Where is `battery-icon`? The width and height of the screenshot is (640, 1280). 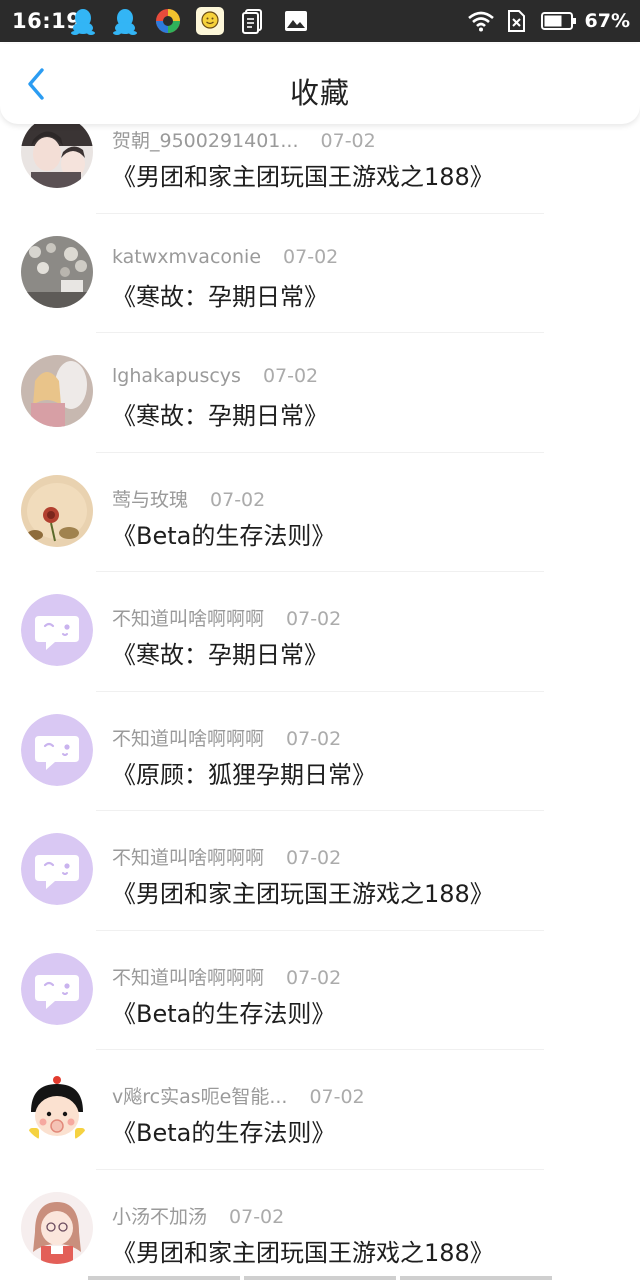 battery-icon is located at coordinates (558, 21).